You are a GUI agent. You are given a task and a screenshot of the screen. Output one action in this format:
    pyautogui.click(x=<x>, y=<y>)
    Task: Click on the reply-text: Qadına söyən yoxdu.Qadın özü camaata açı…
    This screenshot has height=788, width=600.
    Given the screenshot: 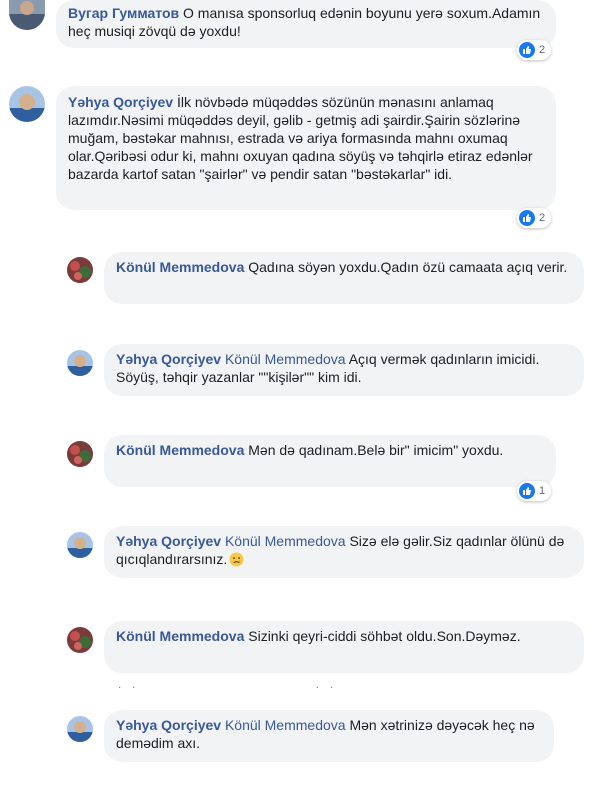 What is the action you would take?
    pyautogui.click(x=408, y=267)
    